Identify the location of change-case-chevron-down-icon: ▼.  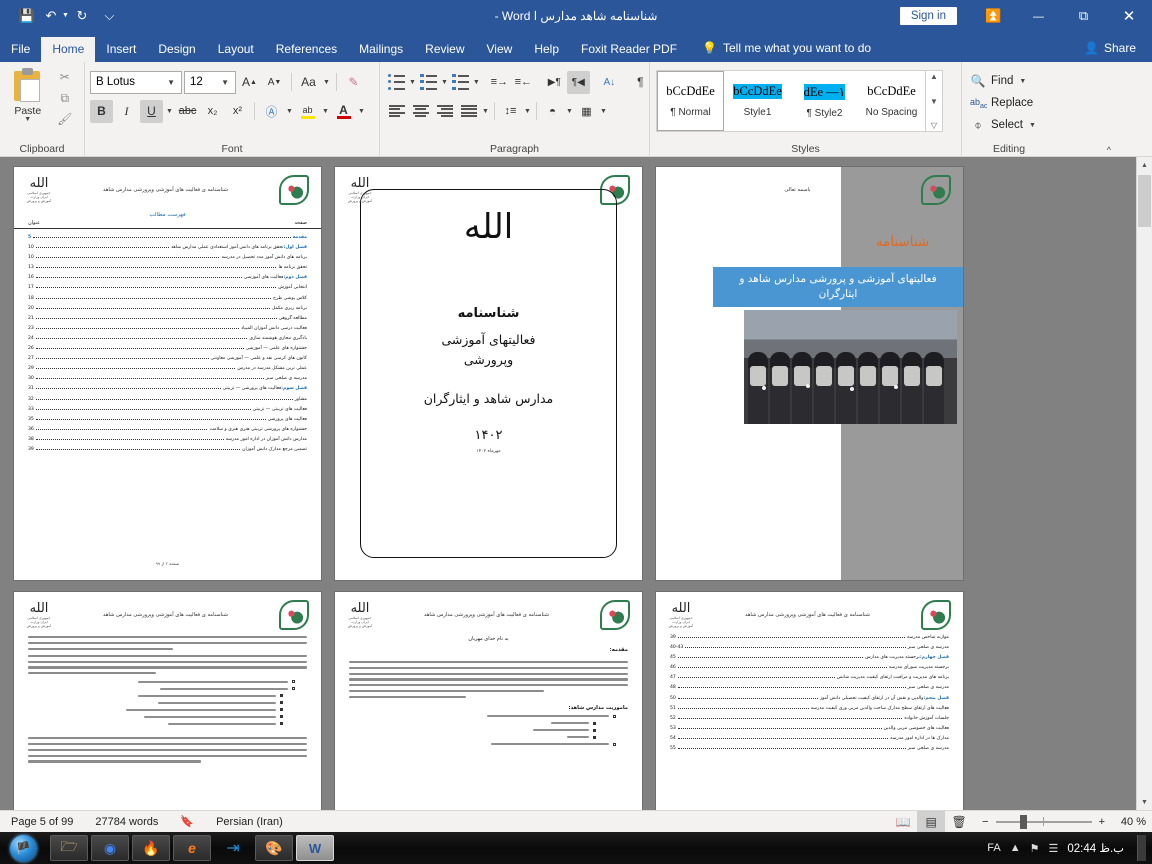
(326, 82).